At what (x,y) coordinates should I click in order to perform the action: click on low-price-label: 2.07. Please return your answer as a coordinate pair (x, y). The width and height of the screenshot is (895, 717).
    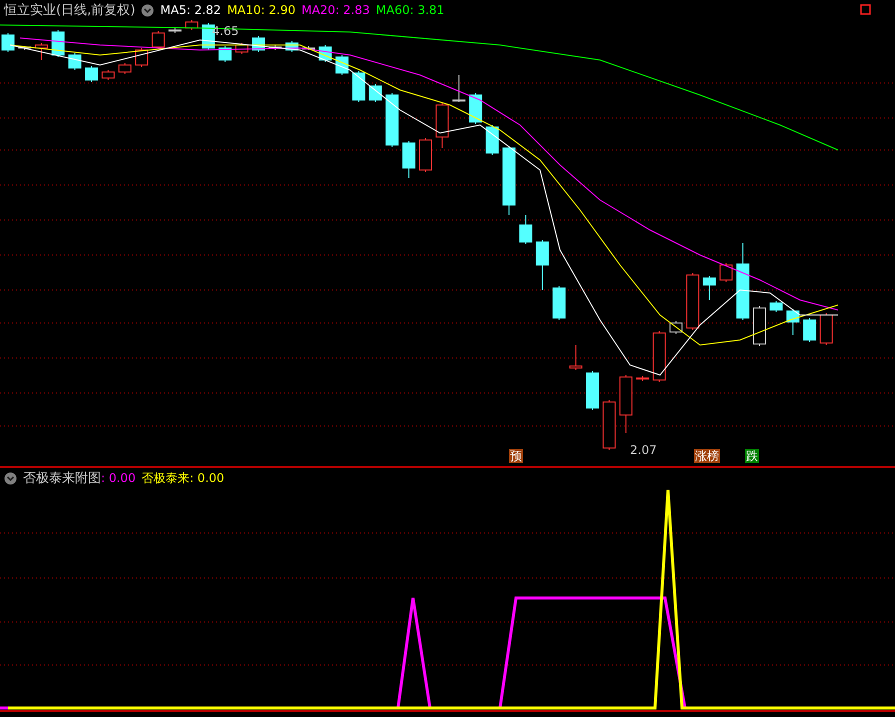
    Looking at the image, I should click on (643, 450).